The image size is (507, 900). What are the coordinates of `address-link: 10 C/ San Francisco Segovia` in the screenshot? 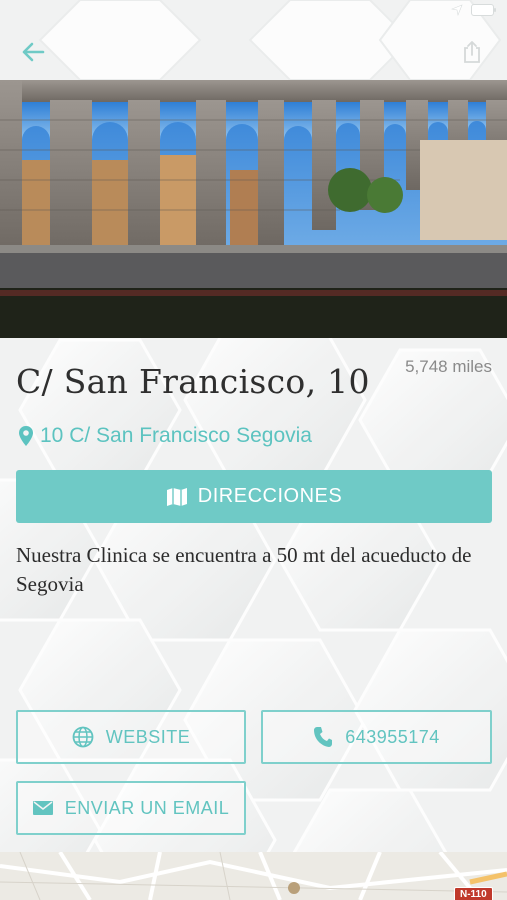 It's located at (165, 436).